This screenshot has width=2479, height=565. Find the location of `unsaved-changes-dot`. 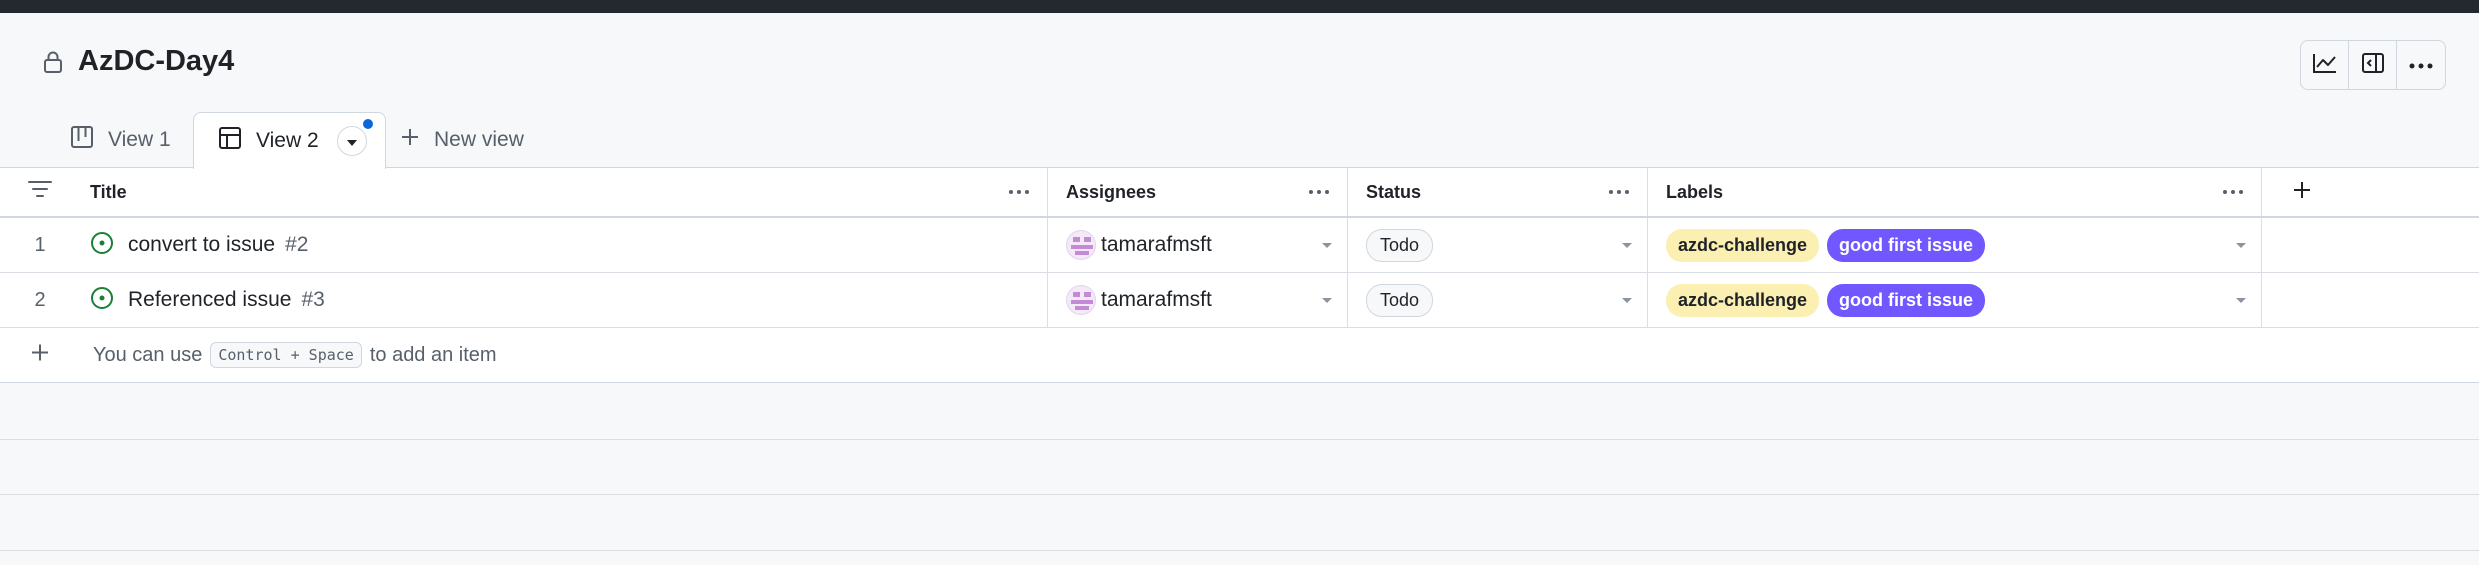

unsaved-changes-dot is located at coordinates (367, 124).